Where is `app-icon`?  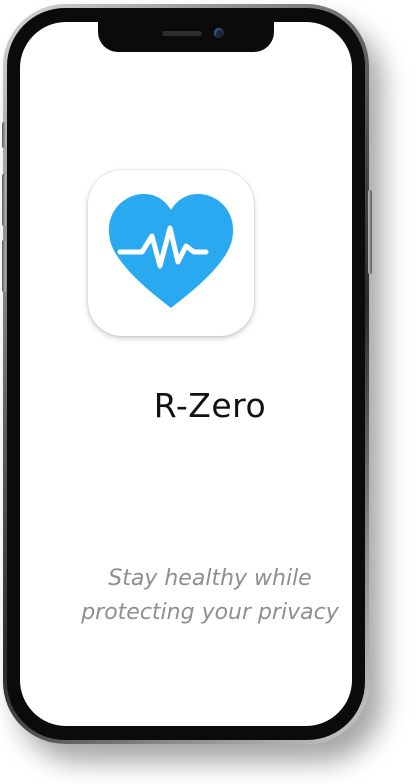 app-icon is located at coordinates (171, 253).